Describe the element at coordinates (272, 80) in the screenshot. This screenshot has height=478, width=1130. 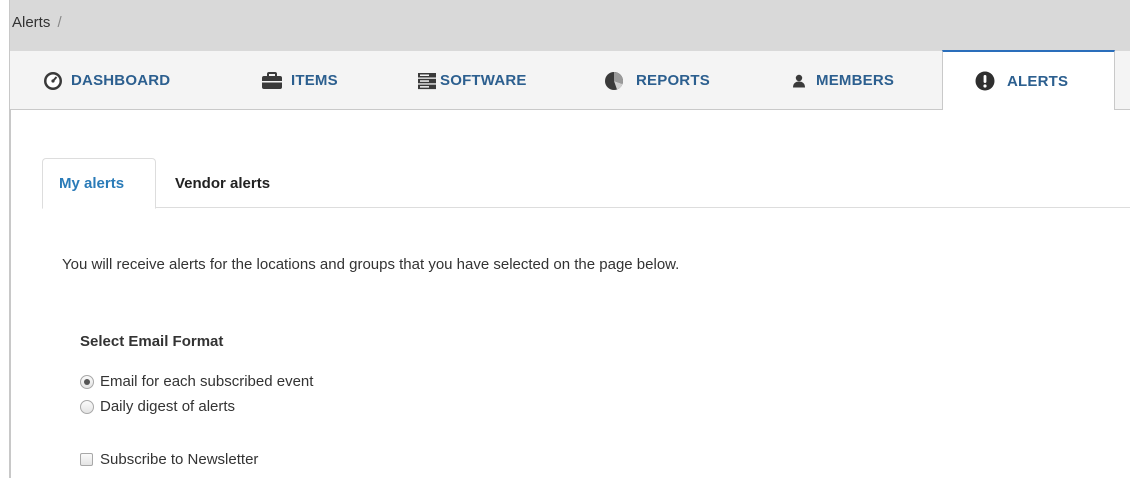
I see `briefcase-icon` at that location.